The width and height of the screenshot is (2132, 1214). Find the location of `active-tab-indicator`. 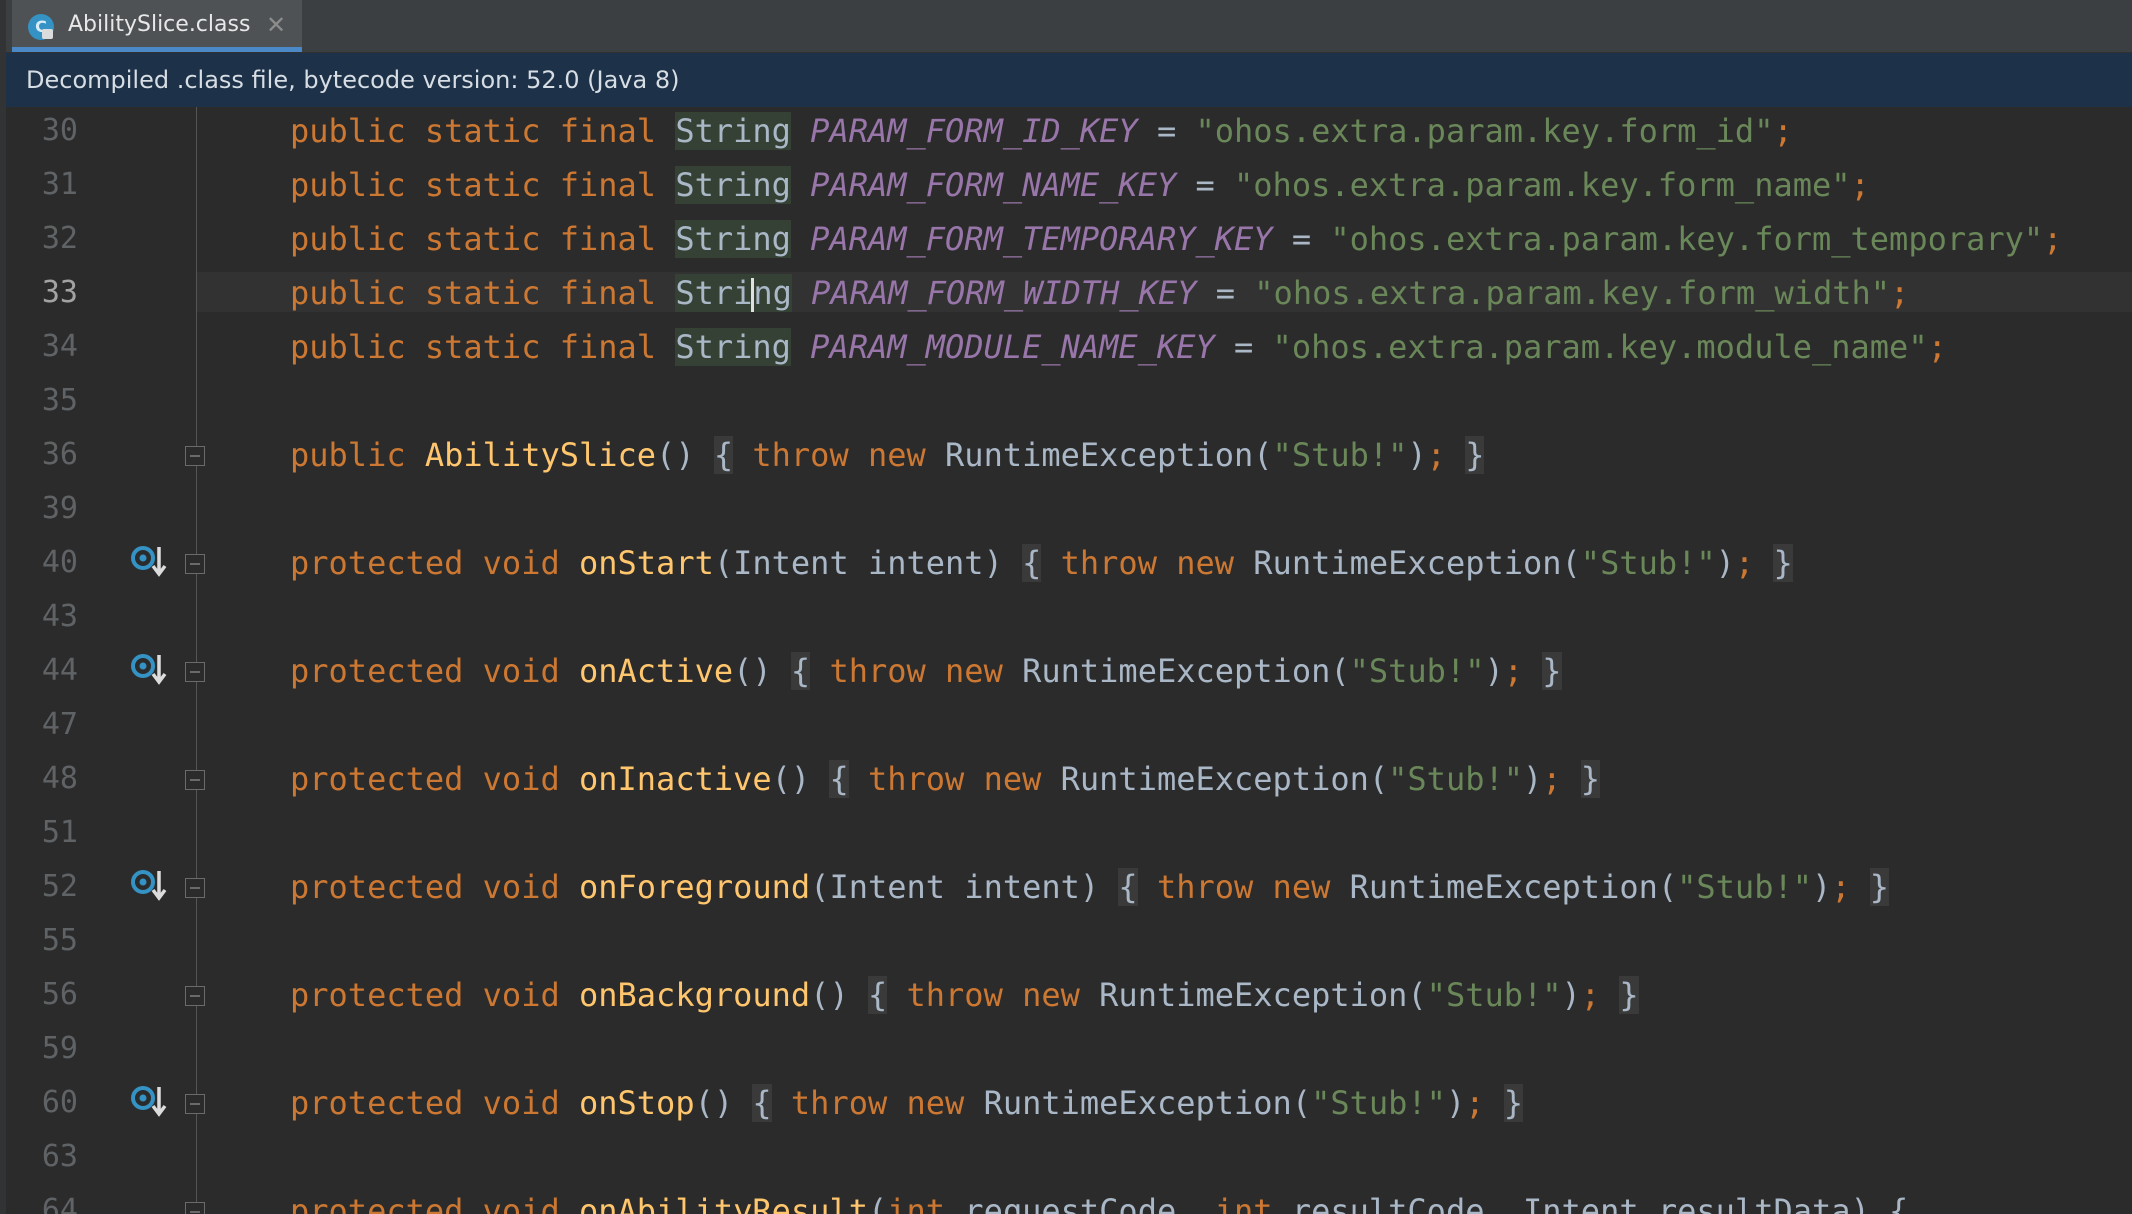

active-tab-indicator is located at coordinates (157, 49).